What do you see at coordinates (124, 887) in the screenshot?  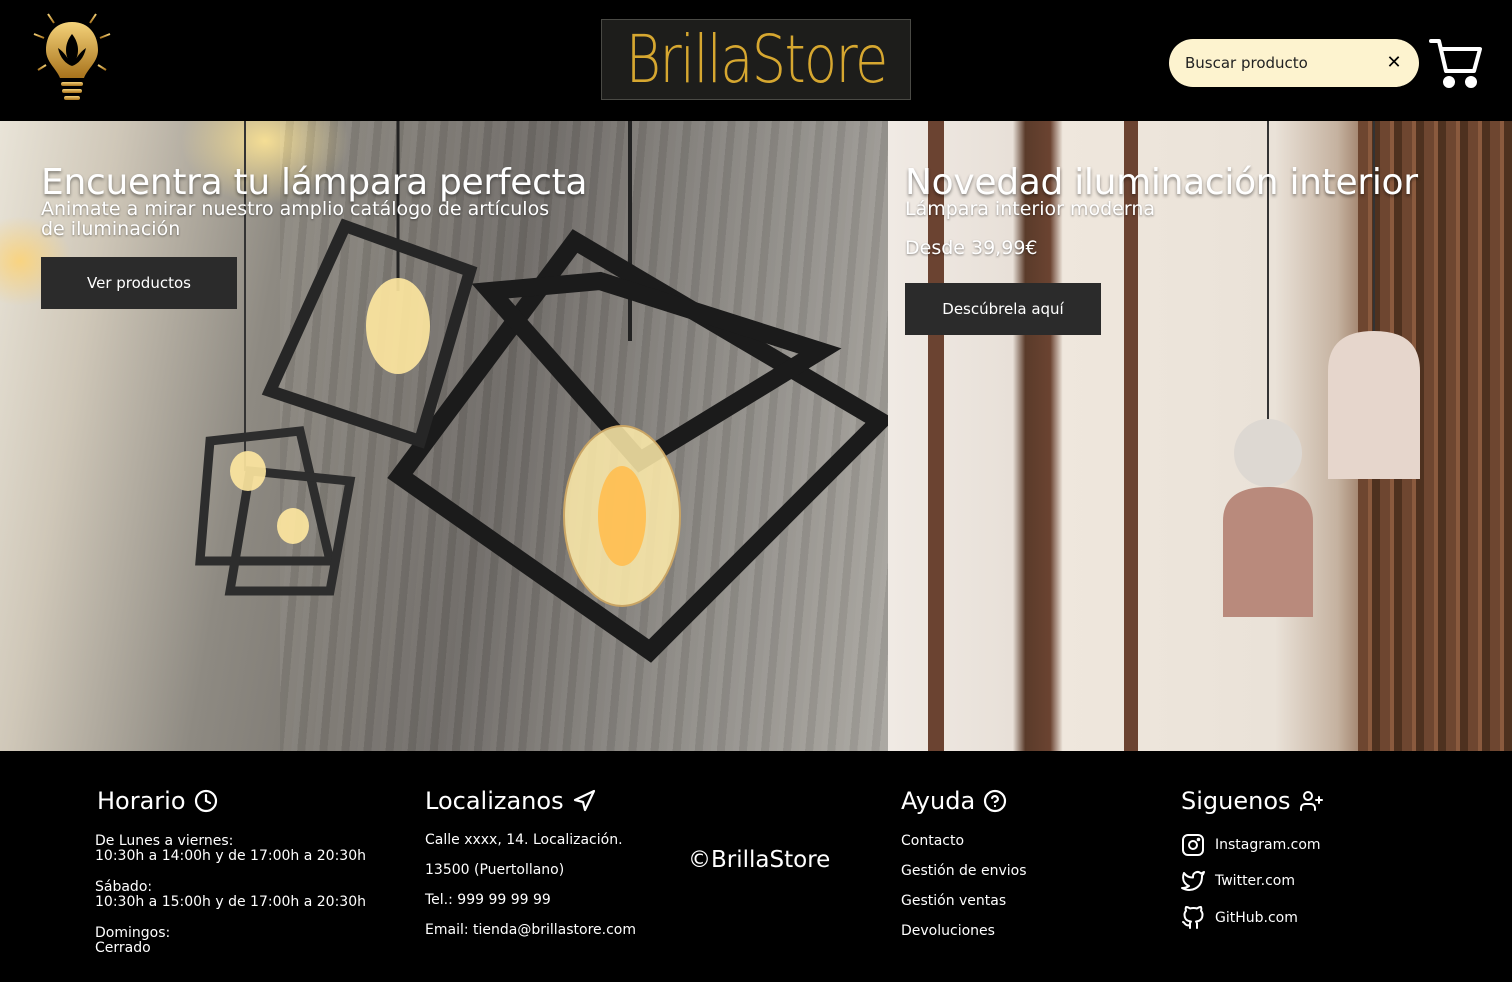 I see `schedule-saturday-label: Sábado:` at bounding box center [124, 887].